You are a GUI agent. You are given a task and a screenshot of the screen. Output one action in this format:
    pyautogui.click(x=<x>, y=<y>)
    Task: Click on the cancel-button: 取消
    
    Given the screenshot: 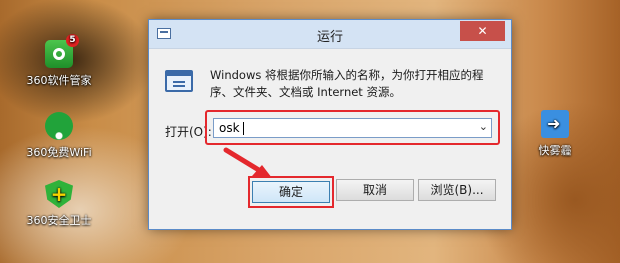 What is the action you would take?
    pyautogui.click(x=375, y=190)
    